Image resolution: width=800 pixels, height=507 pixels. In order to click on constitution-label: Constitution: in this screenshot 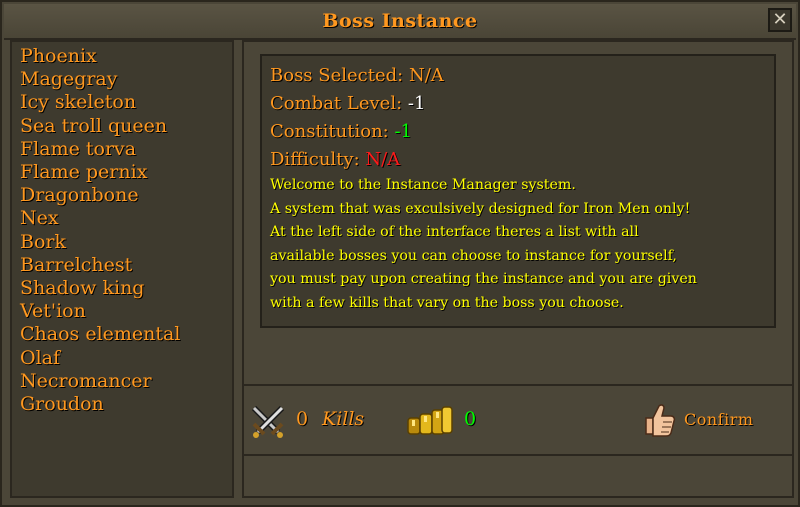, I will do `click(332, 131)`.